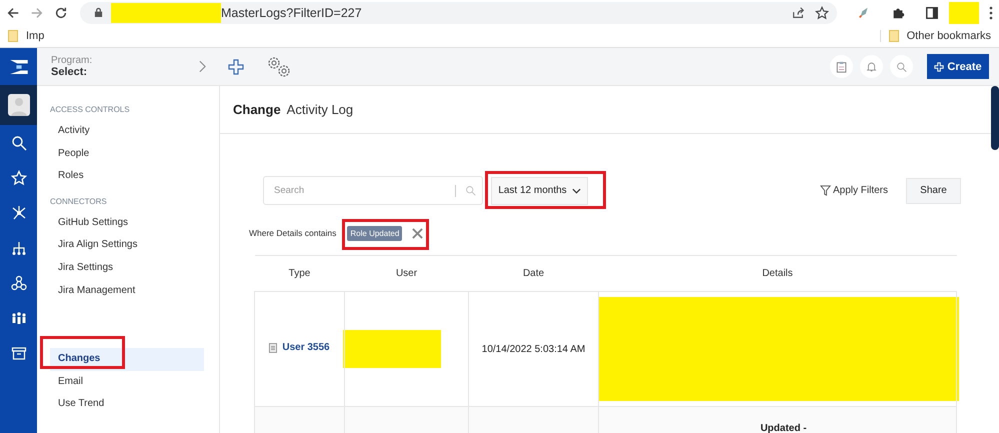 The width and height of the screenshot is (999, 433). I want to click on search-input: Search, so click(363, 190).